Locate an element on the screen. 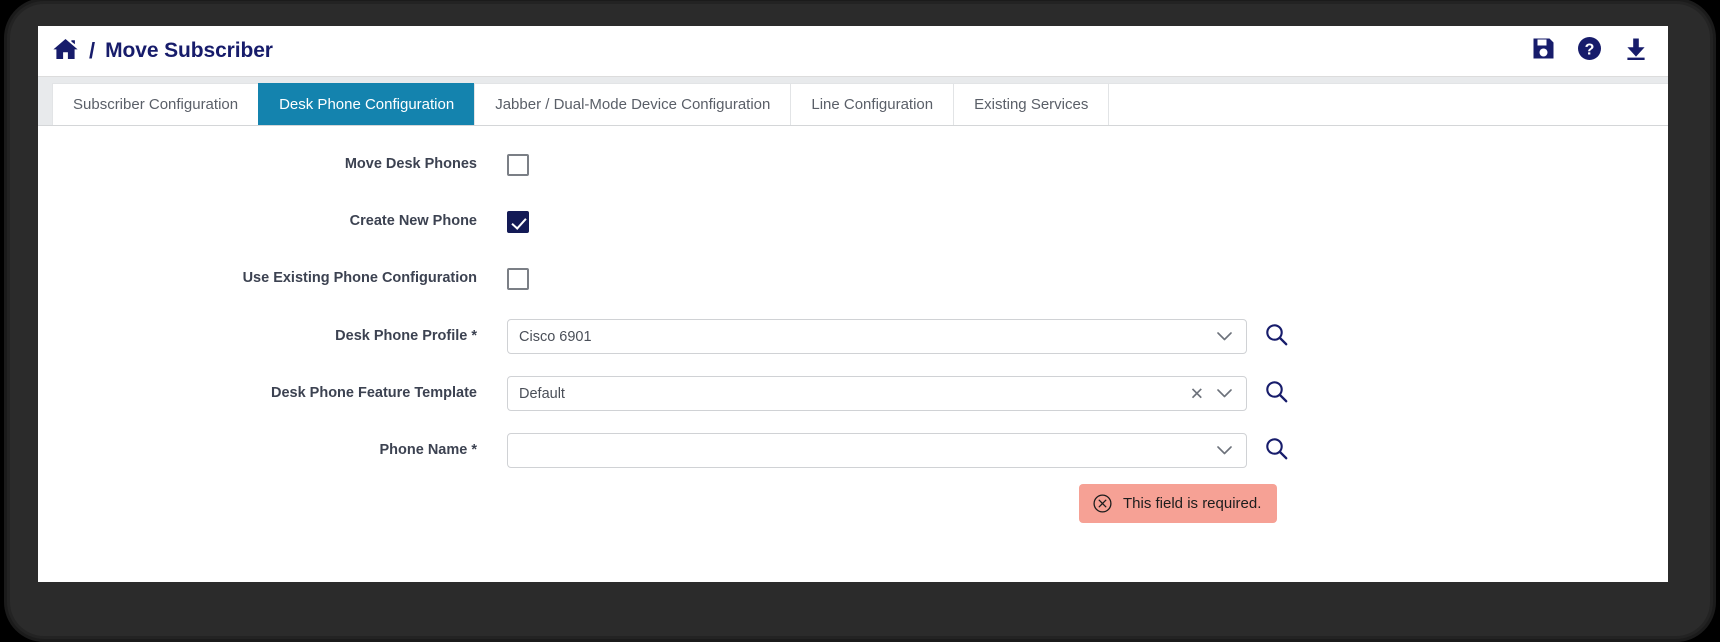 Image resolution: width=1720 pixels, height=642 pixels. tab-desk-phone-configuration: Desk Phone Configuration is located at coordinates (367, 104).